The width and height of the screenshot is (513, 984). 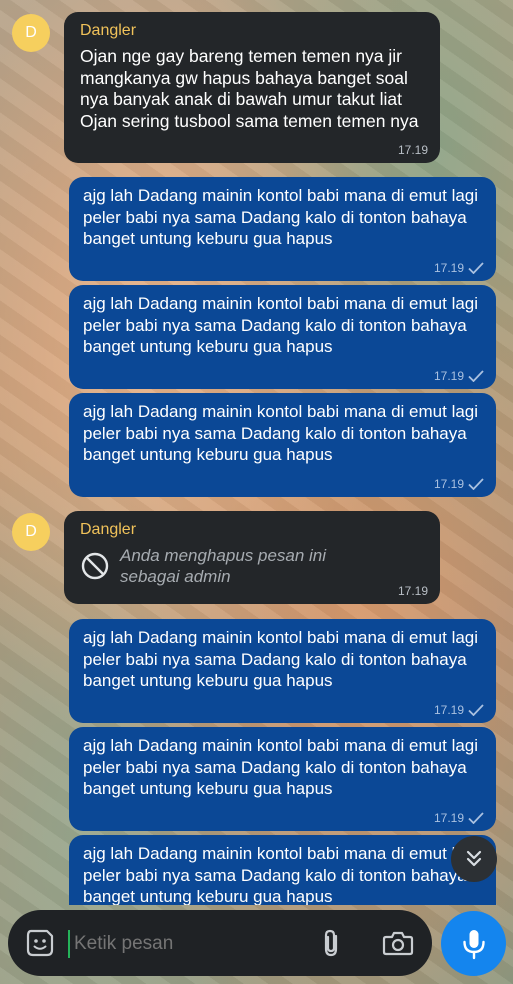 I want to click on voice-record-button, so click(x=473, y=943).